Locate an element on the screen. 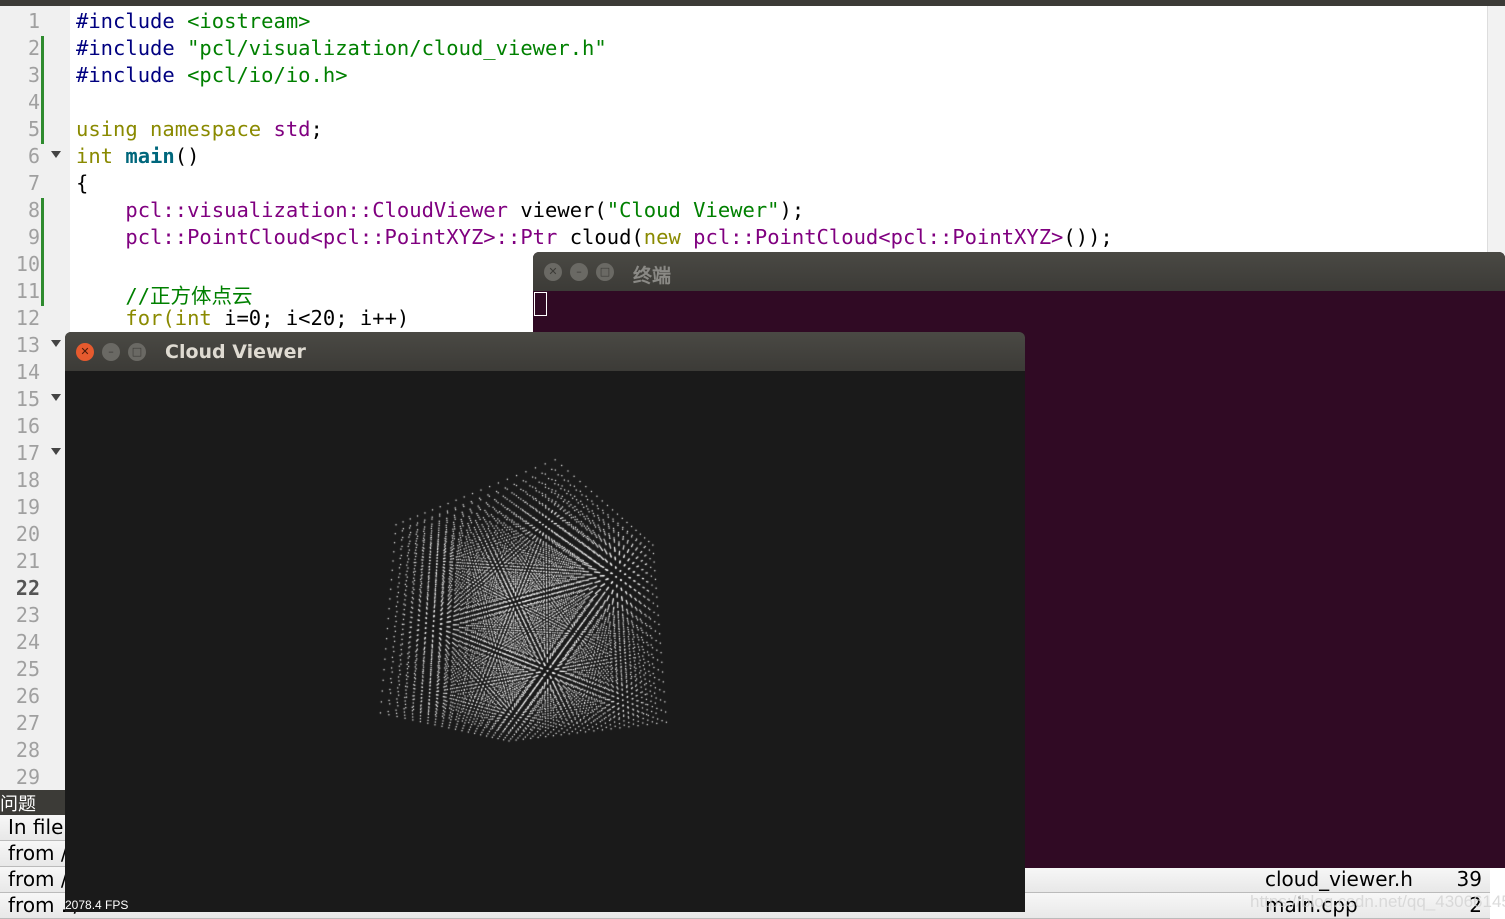 The height and width of the screenshot is (919, 1505). editor-top-bar is located at coordinates (752, 3).